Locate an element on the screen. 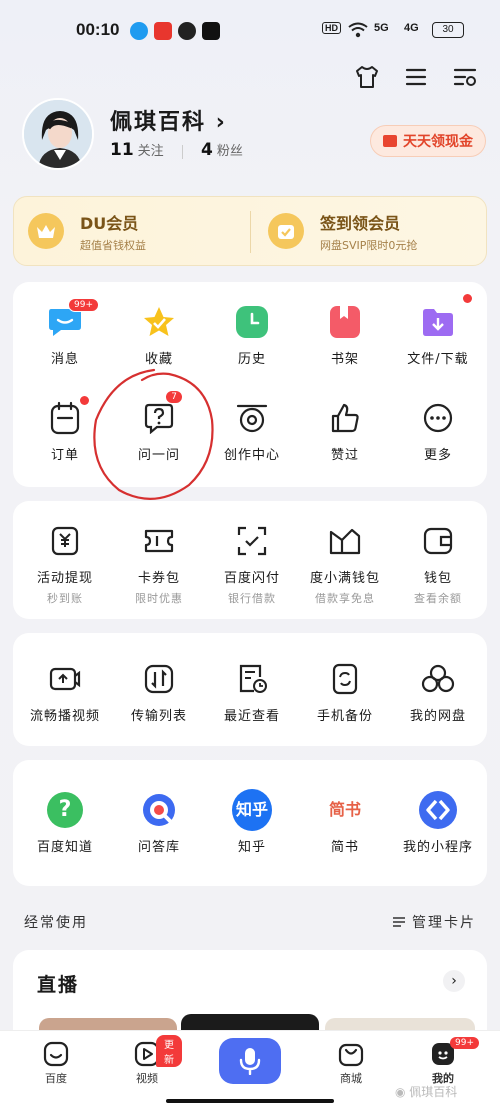 The image size is (500, 1111). profile-name-text: 佩琪百科 is located at coordinates (158, 122).